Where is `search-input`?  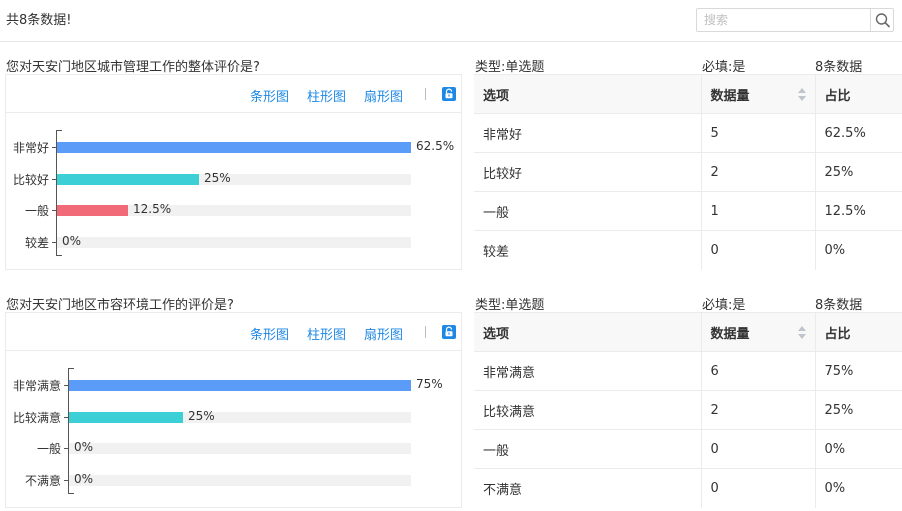
search-input is located at coordinates (784, 20).